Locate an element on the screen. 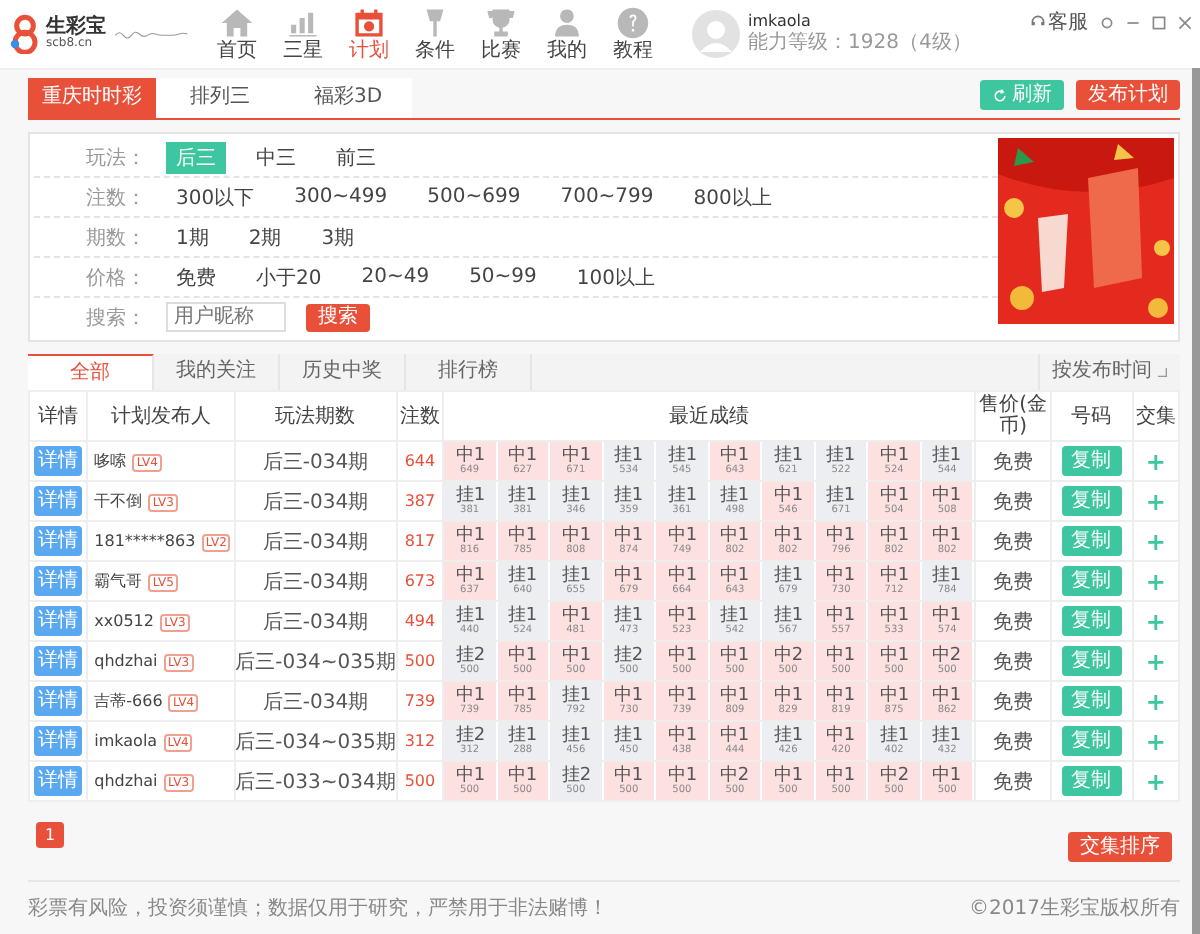 The height and width of the screenshot is (934, 1200). column-header: 最近成绩 is located at coordinates (709, 416).